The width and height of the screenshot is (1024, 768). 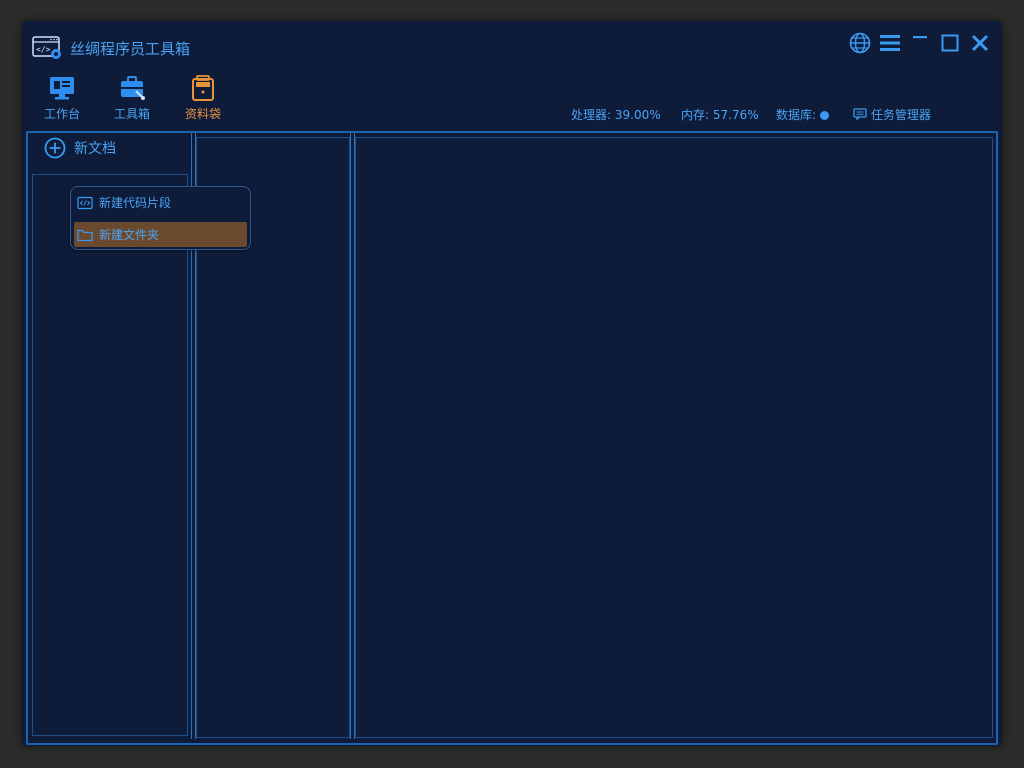 I want to click on app-logo-icon: </>, so click(x=47, y=48).